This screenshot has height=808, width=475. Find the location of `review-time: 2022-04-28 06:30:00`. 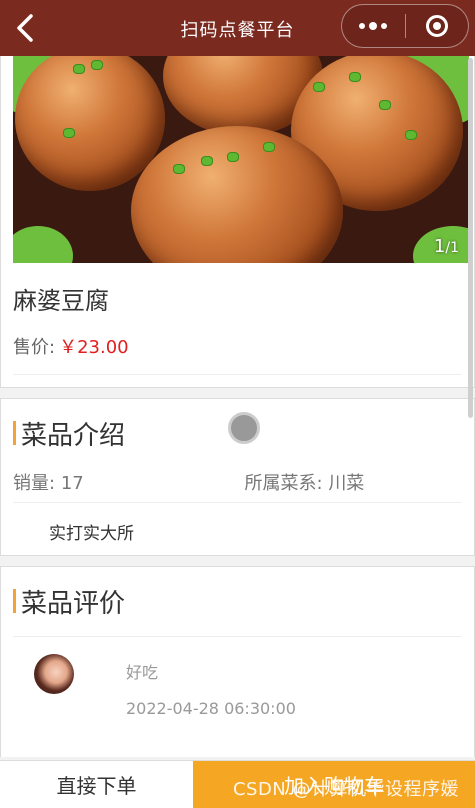

review-time: 2022-04-28 06:30:00 is located at coordinates (211, 708).